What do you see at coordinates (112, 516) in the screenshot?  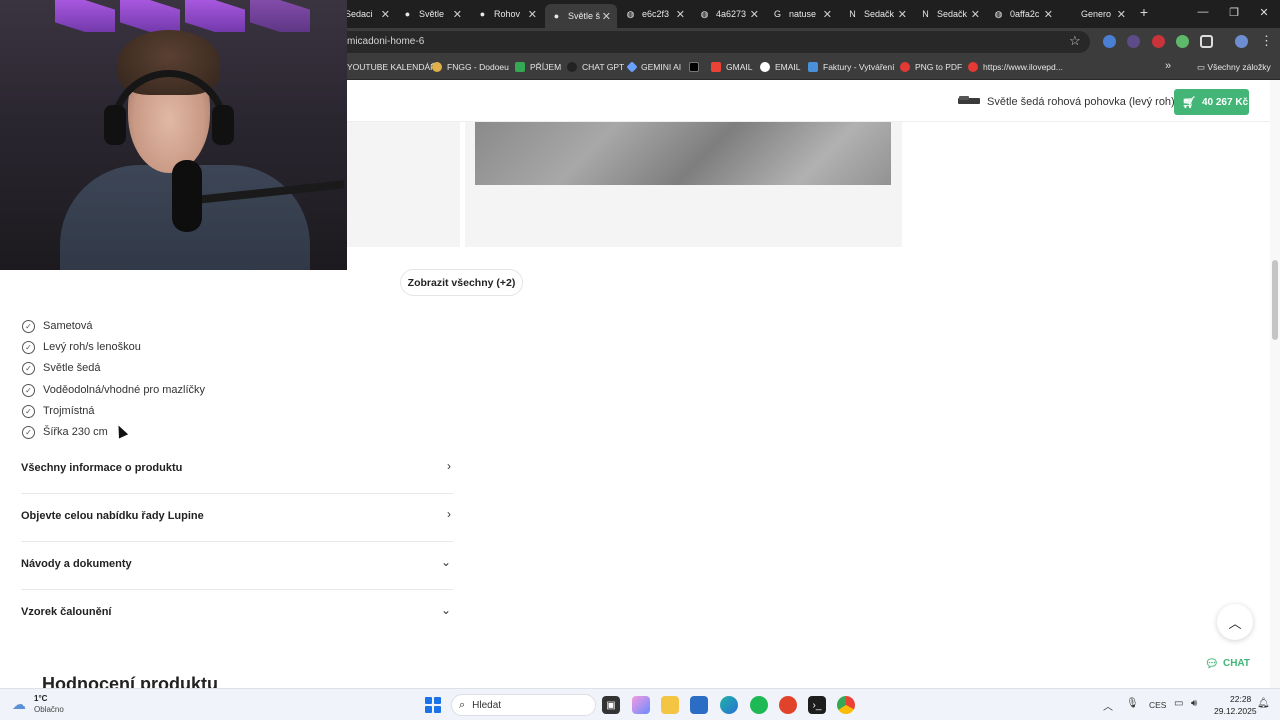 I see `accordion-label: Objevte celou nabídku řady Lupine` at bounding box center [112, 516].